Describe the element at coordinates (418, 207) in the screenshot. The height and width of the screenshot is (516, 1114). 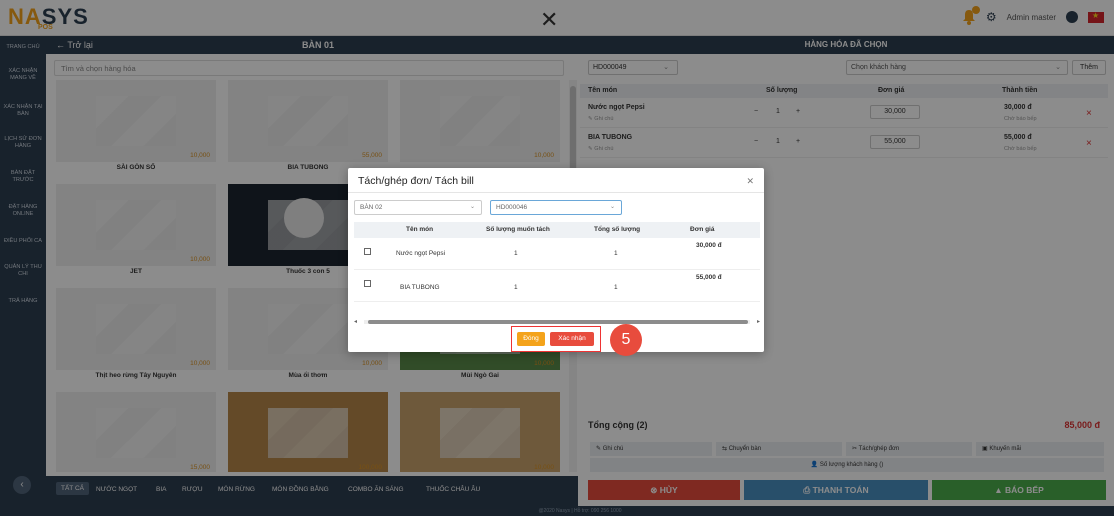
I see `target-table-select: BÀN 02 ⌄` at that location.